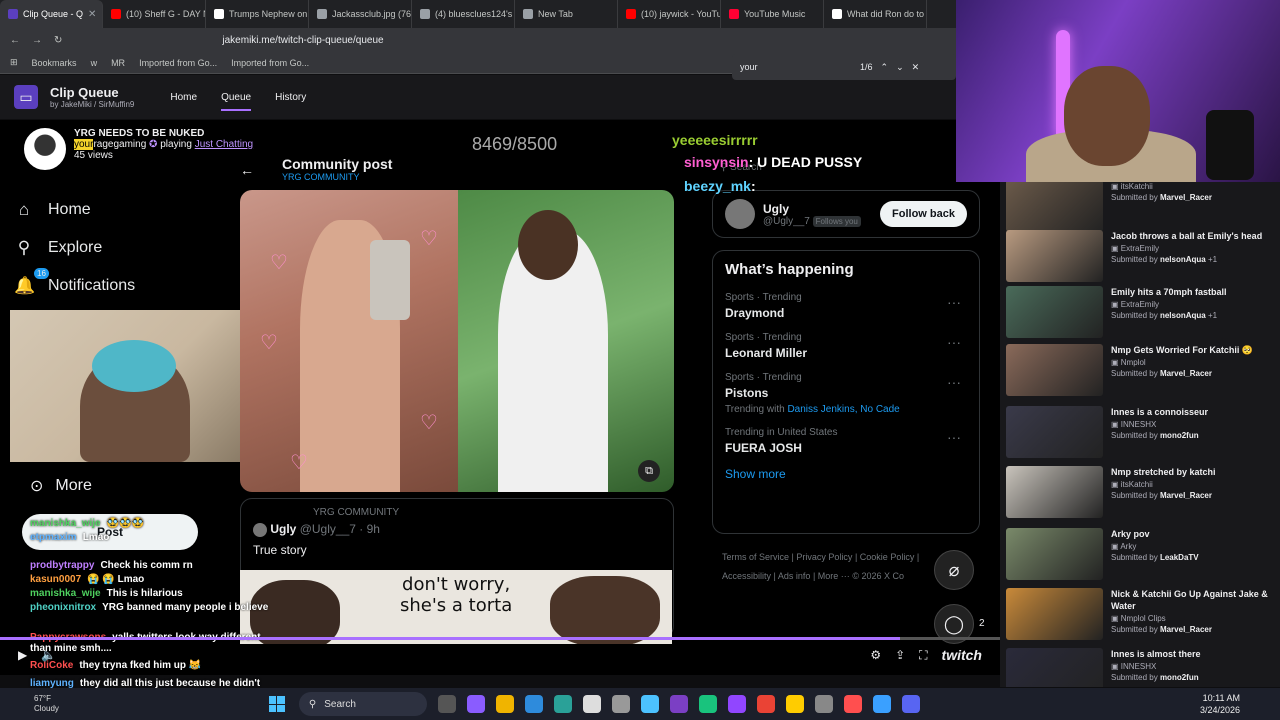 Image resolution: width=1280 pixels, height=720 pixels. Describe the element at coordinates (954, 570) in the screenshot. I see `grok-icon: ⌀` at that location.